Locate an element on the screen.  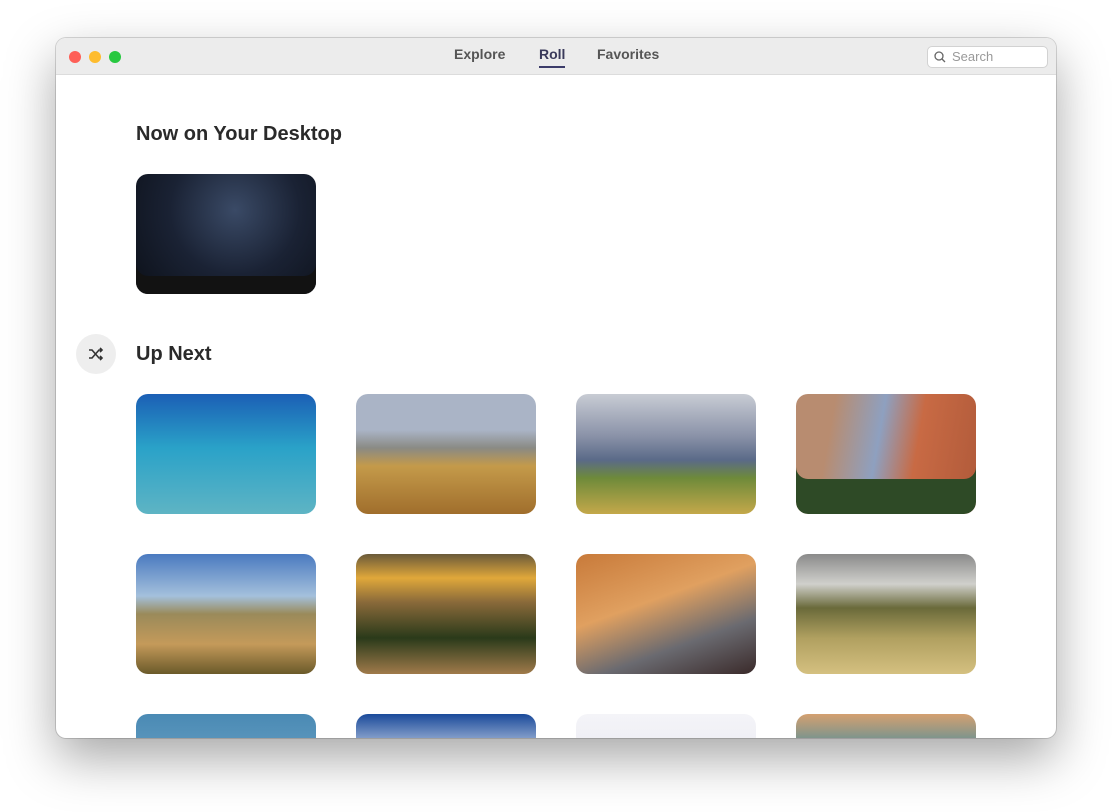
up-next-heading: Up Next is located at coordinates (174, 354).